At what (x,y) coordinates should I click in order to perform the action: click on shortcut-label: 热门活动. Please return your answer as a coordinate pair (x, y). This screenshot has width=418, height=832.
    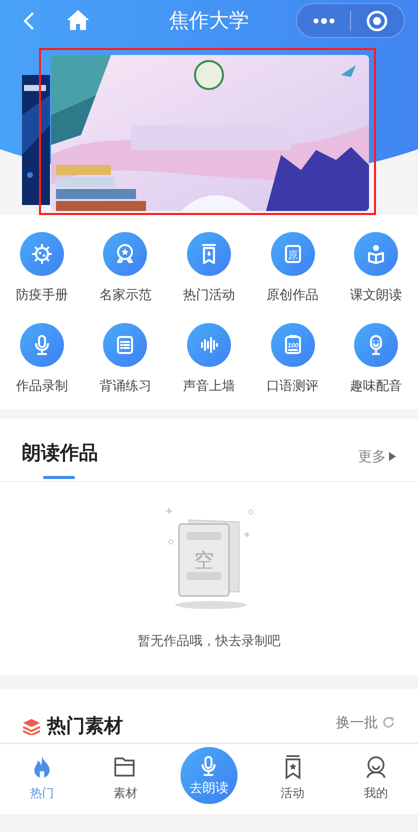
    Looking at the image, I should click on (208, 294).